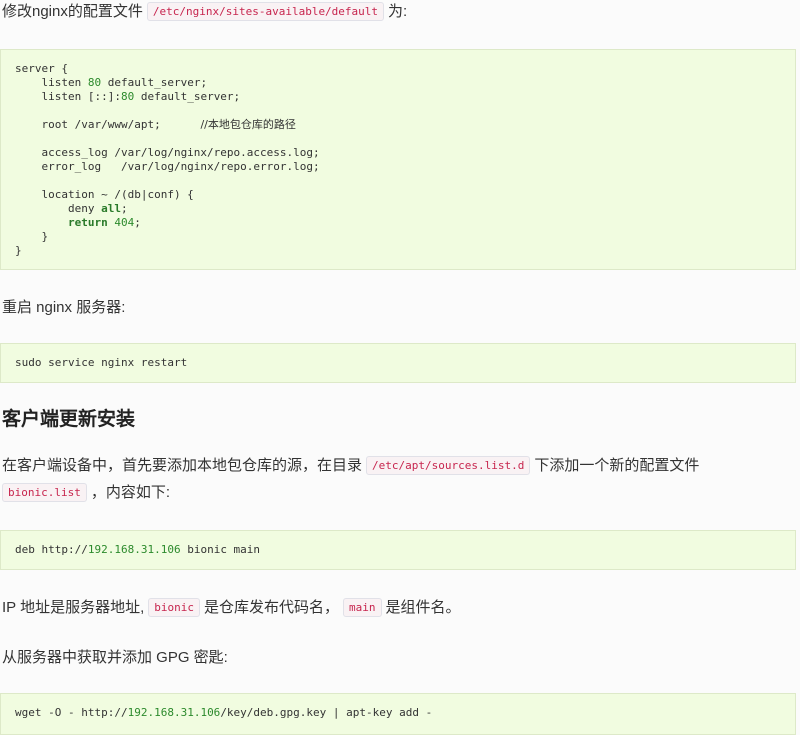  I want to click on code-line: root /var/www/apt; //本地包仓库的路径, so click(155, 124).